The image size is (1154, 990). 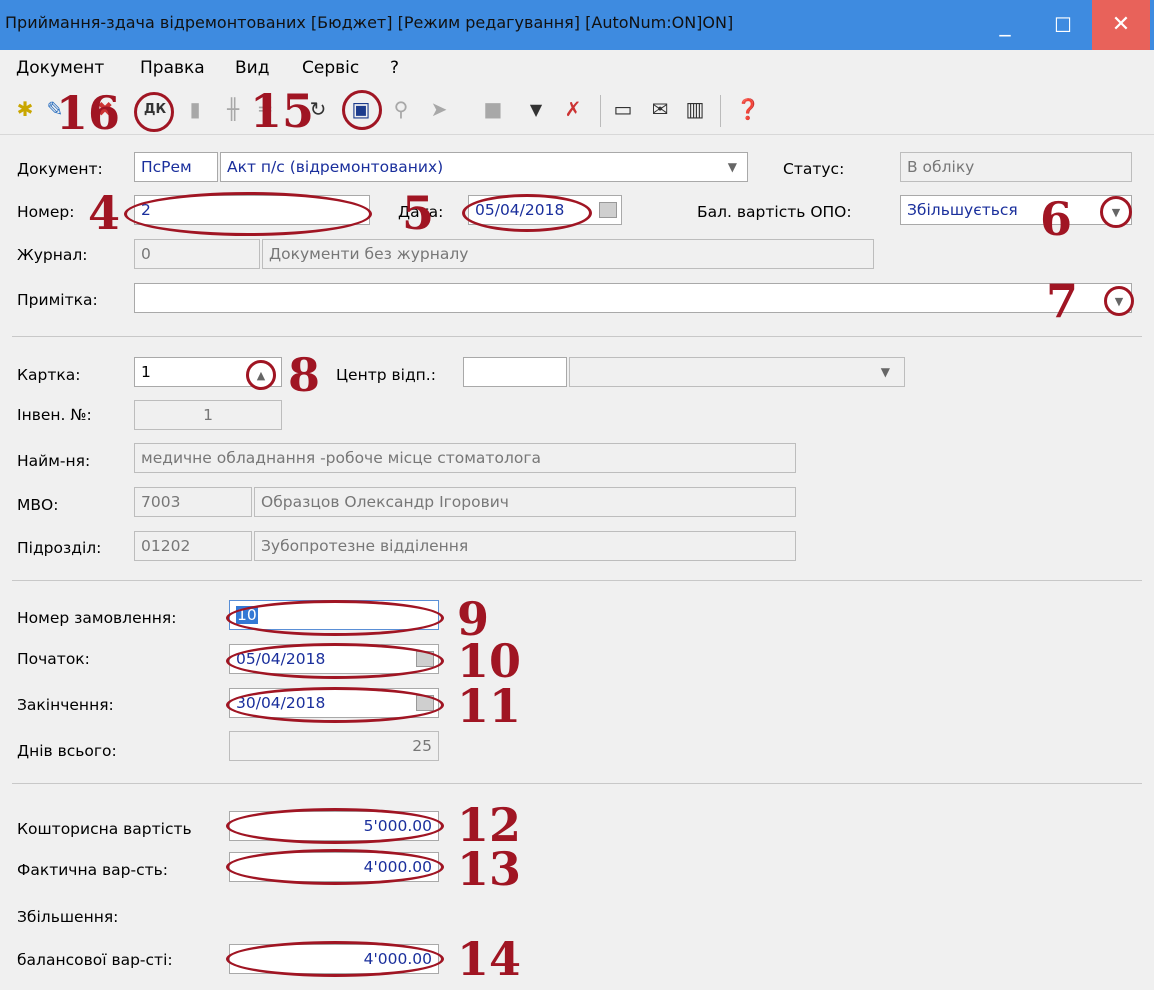 I want to click on annotation-number-7: 7, so click(x=1062, y=301).